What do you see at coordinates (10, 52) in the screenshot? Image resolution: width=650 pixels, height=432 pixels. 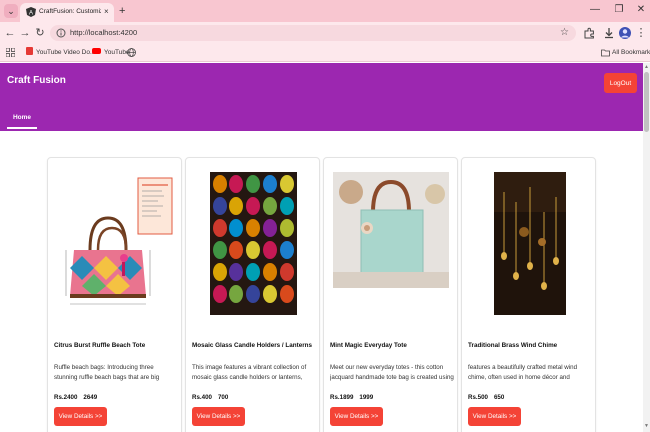 I see `apps-grid-icon` at bounding box center [10, 52].